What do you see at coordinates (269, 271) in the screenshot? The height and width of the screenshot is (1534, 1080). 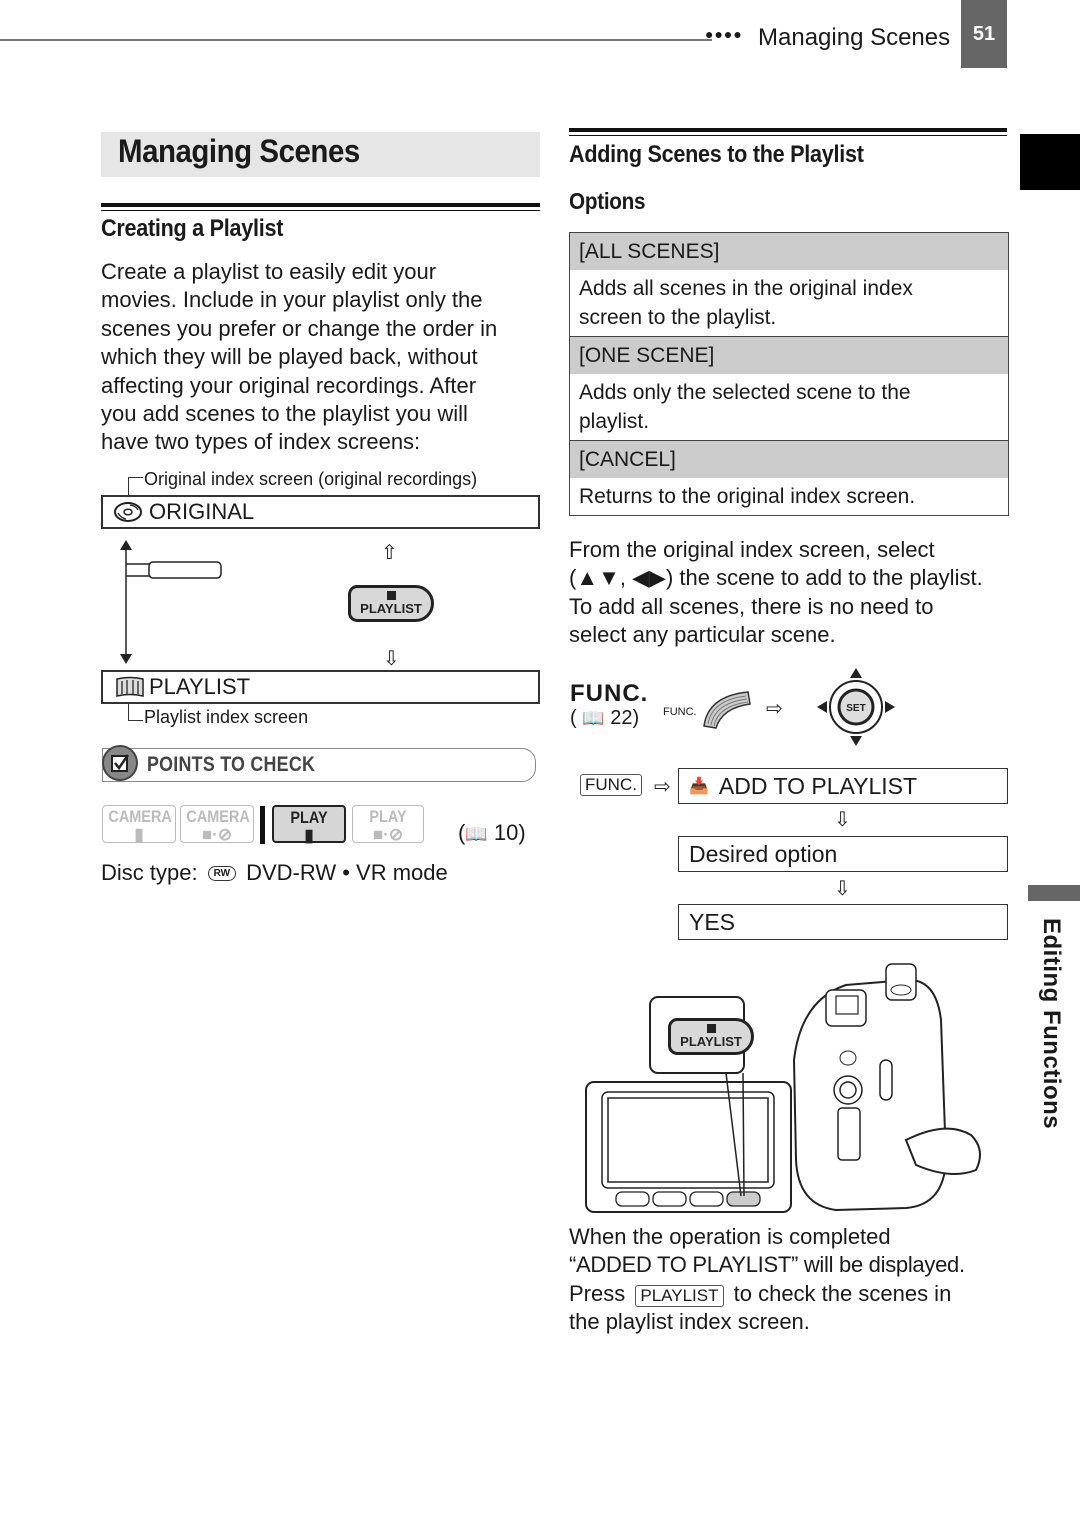 I see `intro-line: Create a playlist to easily edit your` at bounding box center [269, 271].